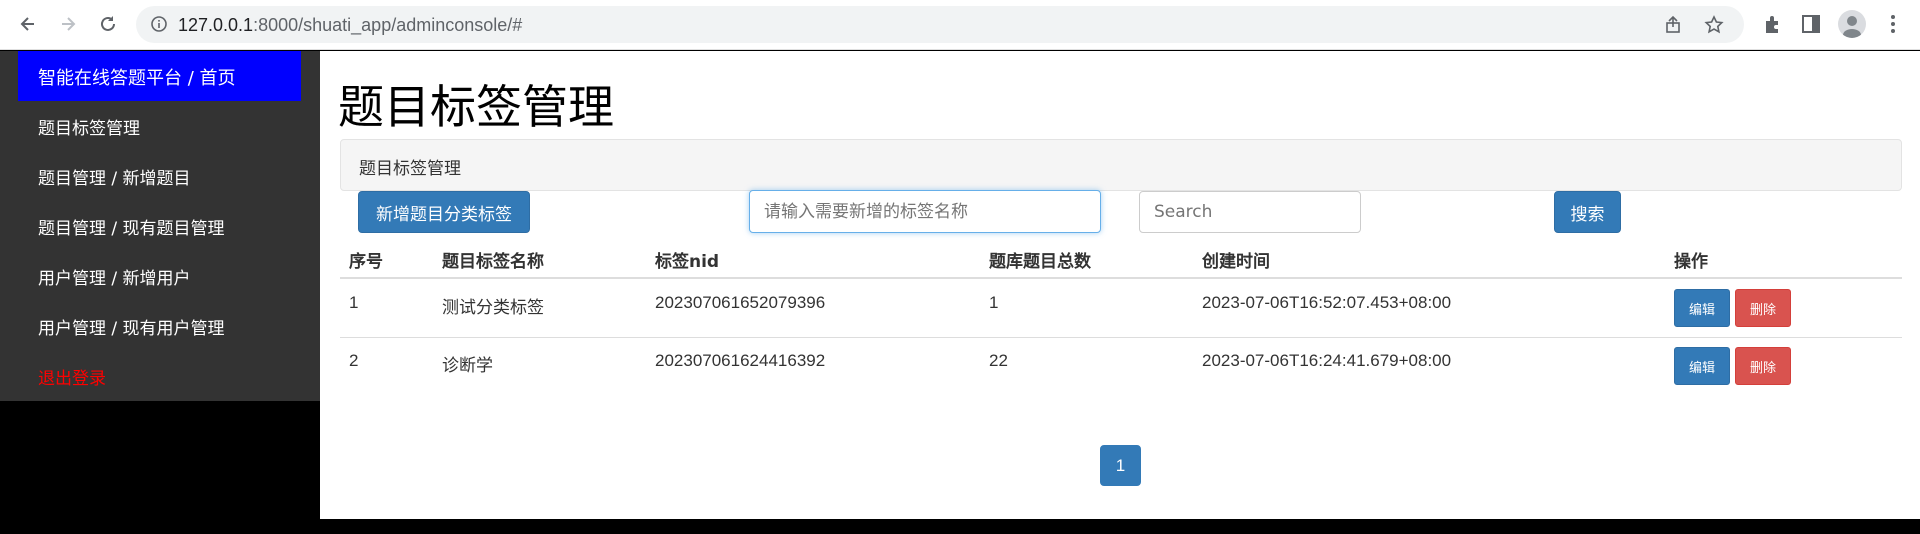 The width and height of the screenshot is (1920, 534). Describe the element at coordinates (354, 302) in the screenshot. I see `cell-index: 1` at that location.